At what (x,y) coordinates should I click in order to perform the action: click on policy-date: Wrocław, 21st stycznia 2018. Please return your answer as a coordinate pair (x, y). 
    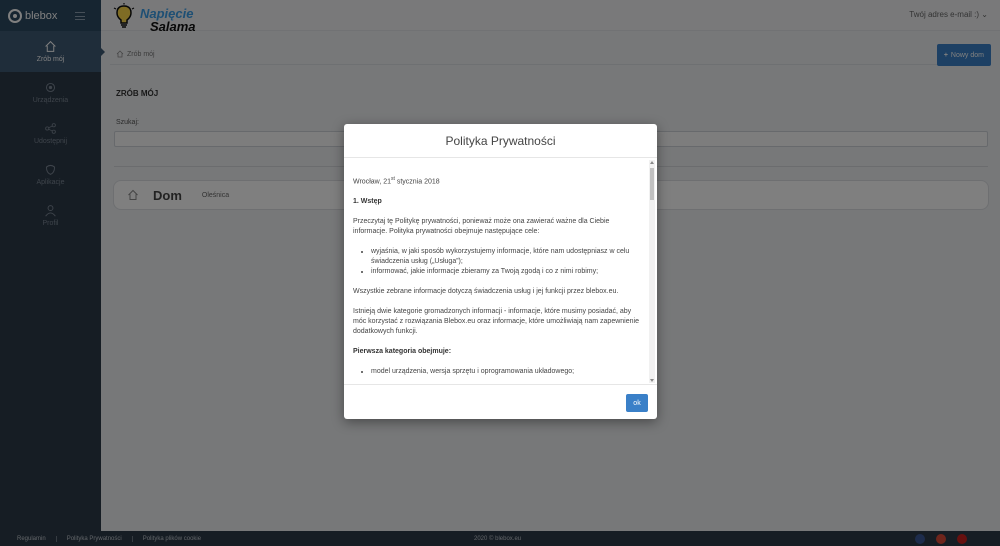
    Looking at the image, I should click on (396, 181).